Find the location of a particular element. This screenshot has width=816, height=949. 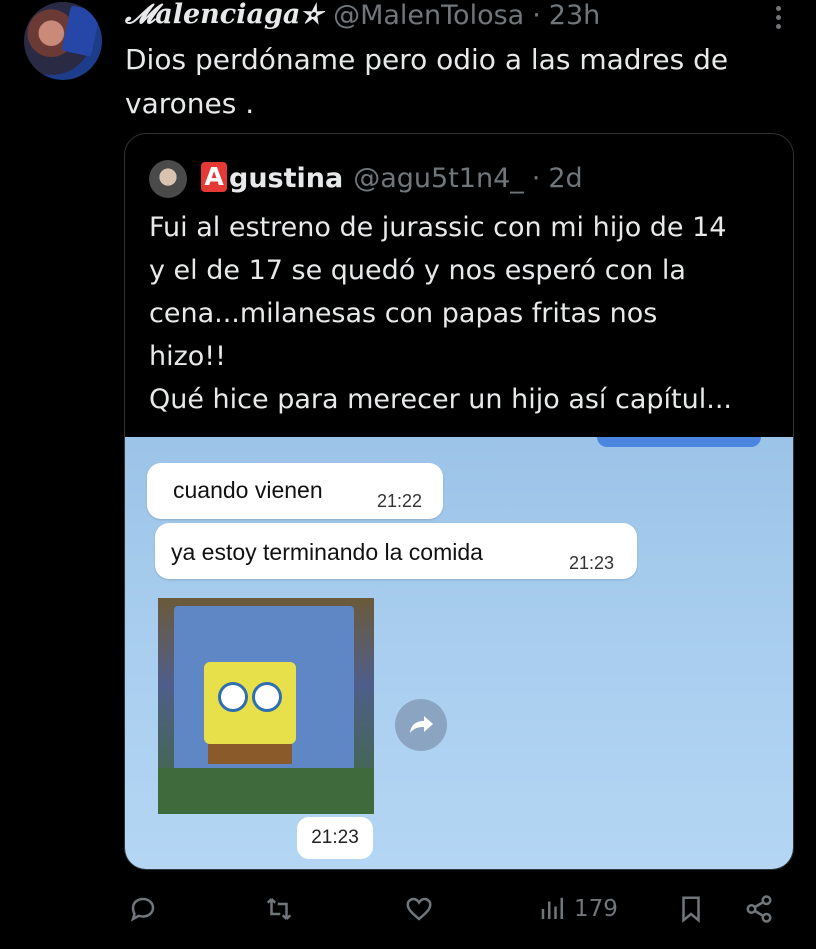

like-button is located at coordinates (419, 909).